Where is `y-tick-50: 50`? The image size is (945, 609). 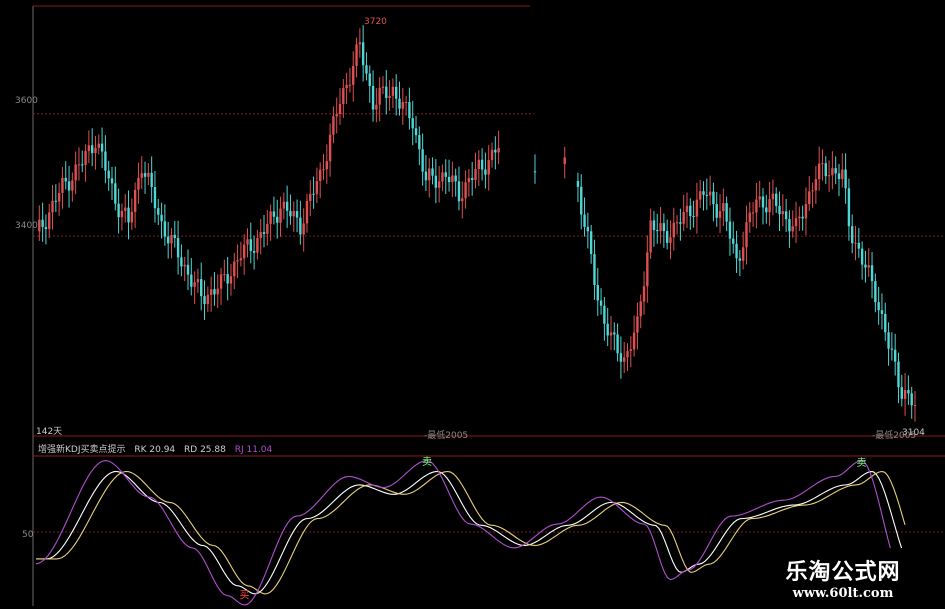 y-tick-50: 50 is located at coordinates (28, 535).